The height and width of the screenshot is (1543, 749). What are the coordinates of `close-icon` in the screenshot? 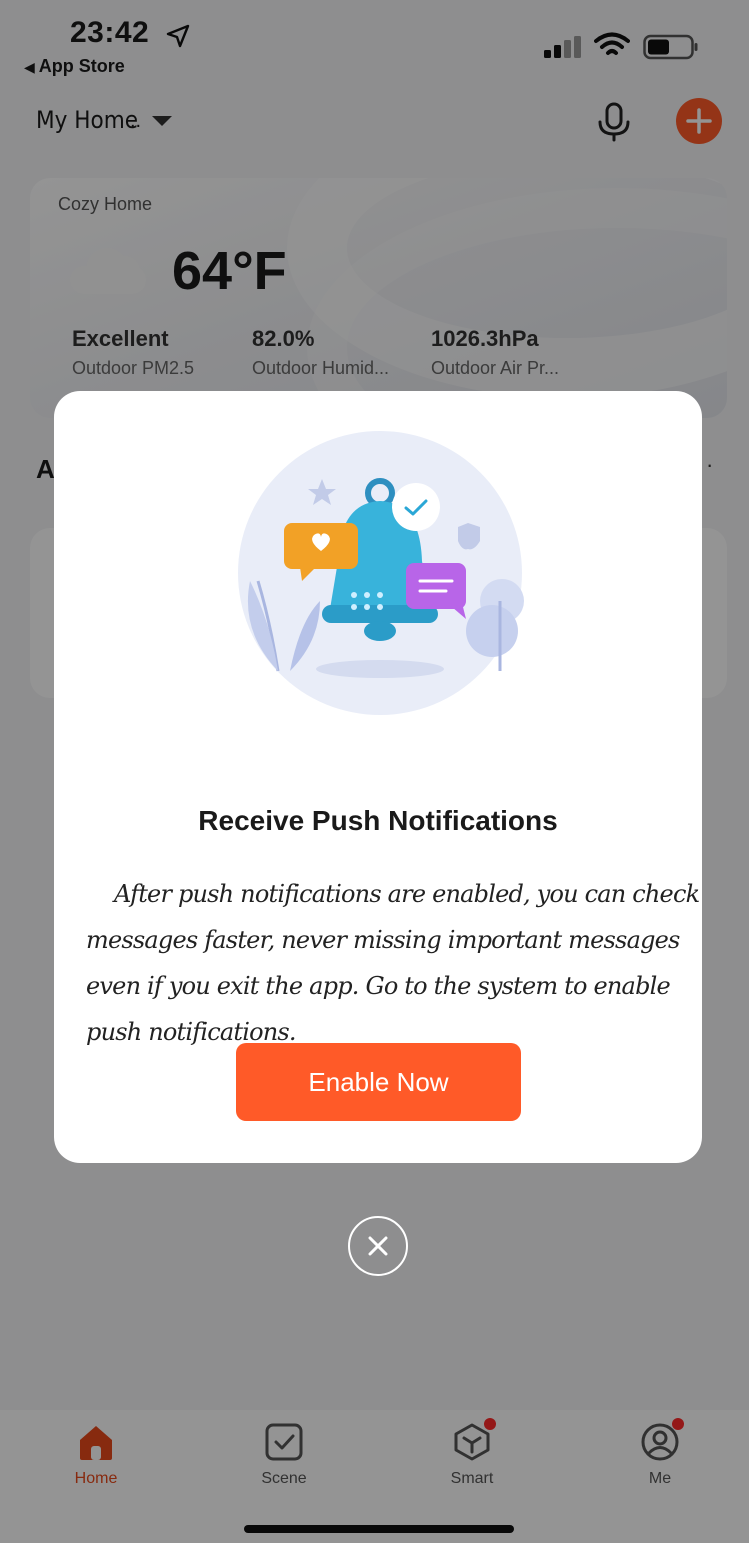 It's located at (378, 1246).